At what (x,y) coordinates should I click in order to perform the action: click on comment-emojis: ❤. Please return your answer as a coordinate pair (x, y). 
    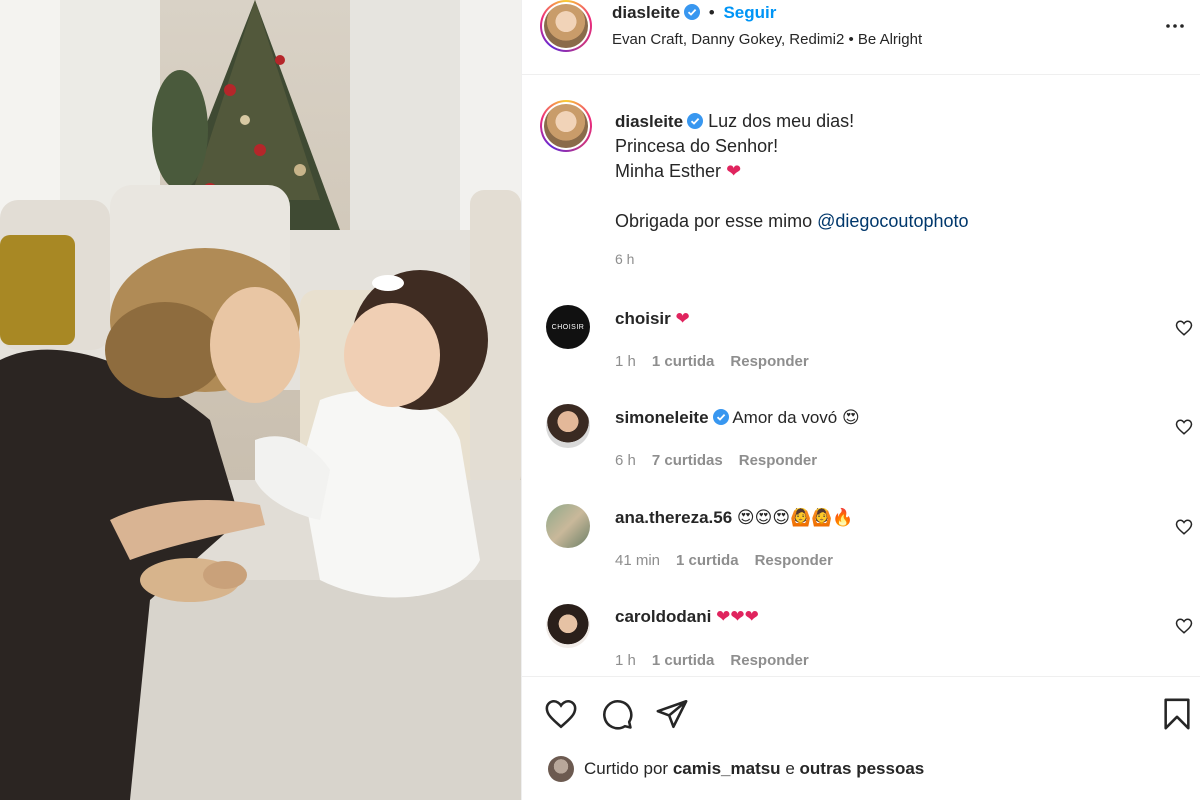
    Looking at the image, I should click on (682, 319).